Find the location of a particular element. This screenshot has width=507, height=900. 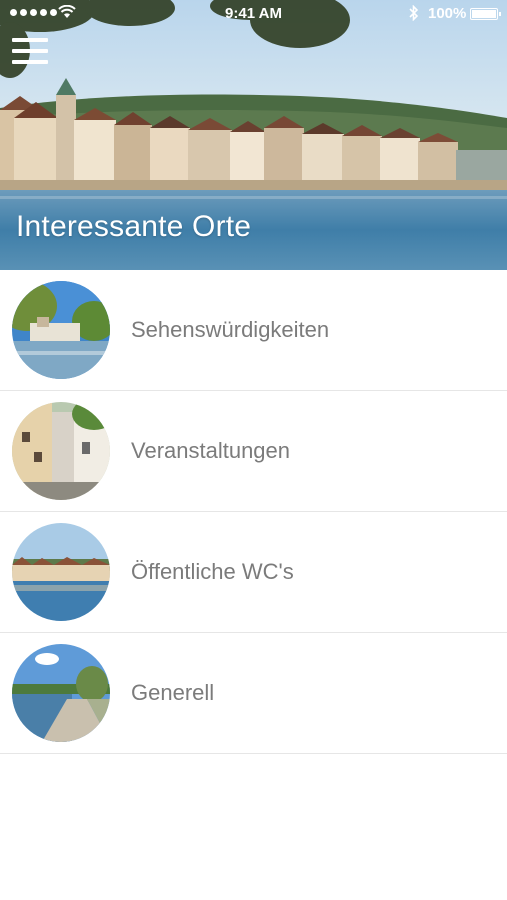

list-item-veranstaltungen: Veranstaltungen is located at coordinates (253, 451).